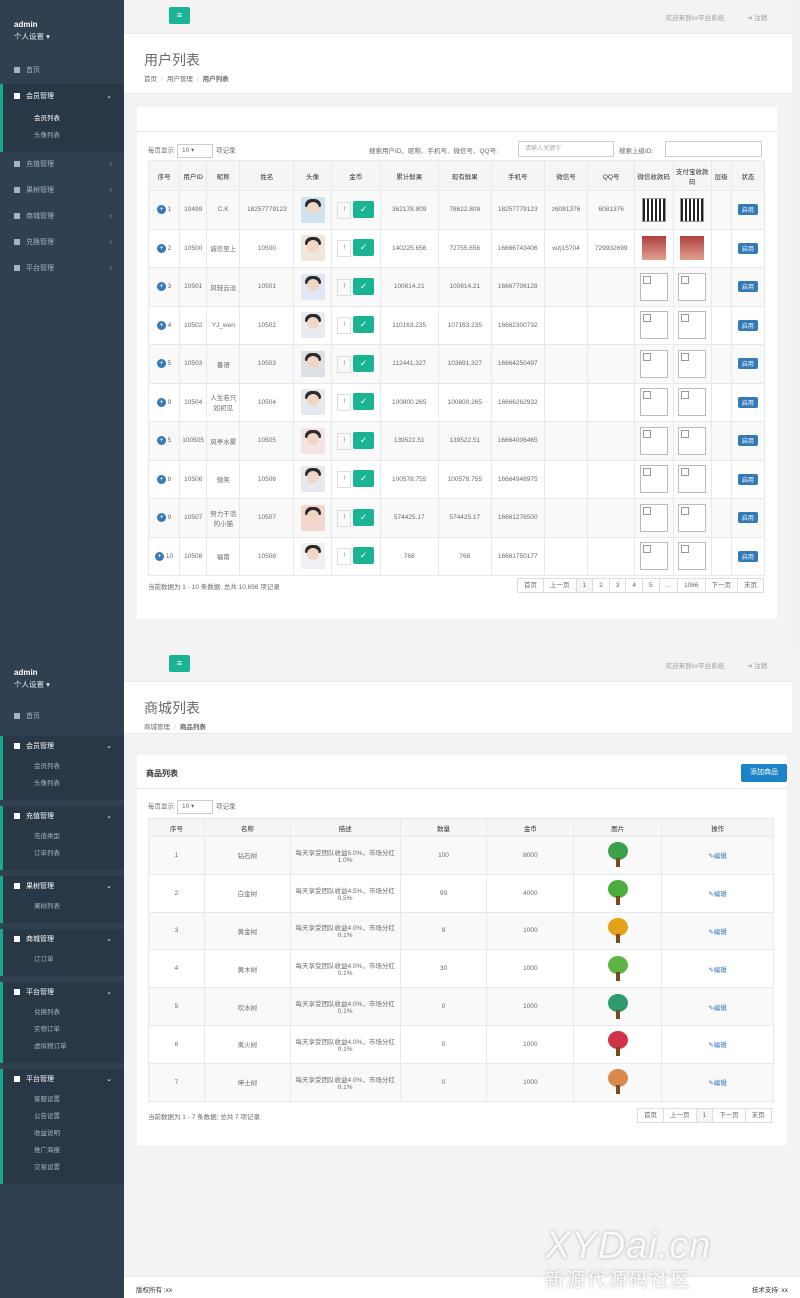 The image size is (800, 1298). I want to click on th-name: 名称, so click(247, 827).